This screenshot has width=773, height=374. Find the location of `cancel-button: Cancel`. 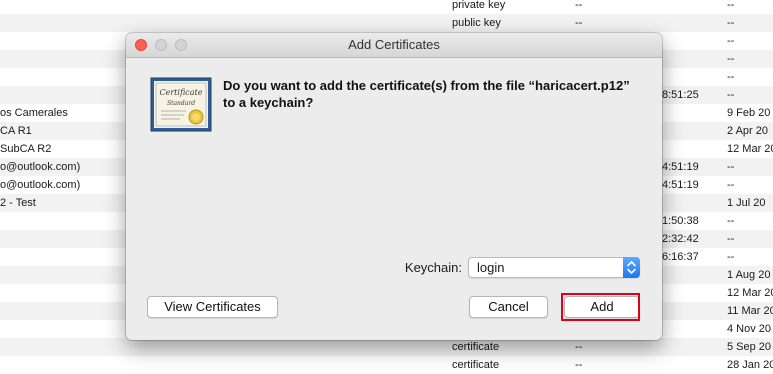

cancel-button: Cancel is located at coordinates (508, 307).